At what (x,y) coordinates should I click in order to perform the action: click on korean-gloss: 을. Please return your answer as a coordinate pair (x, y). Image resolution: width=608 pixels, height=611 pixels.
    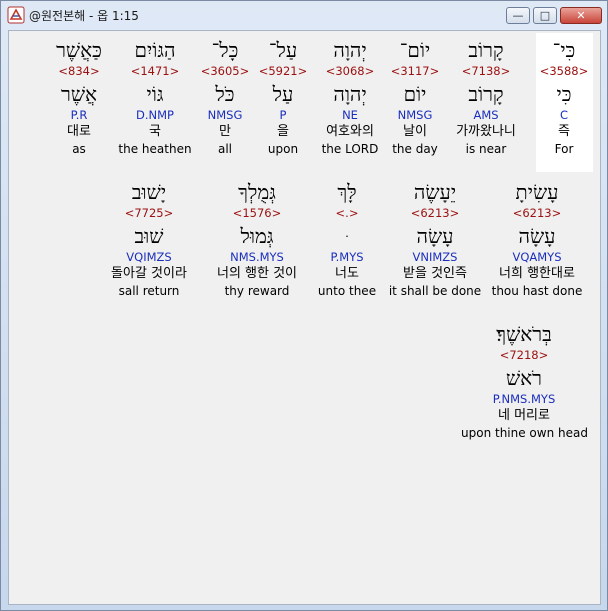
    Looking at the image, I should click on (283, 131).